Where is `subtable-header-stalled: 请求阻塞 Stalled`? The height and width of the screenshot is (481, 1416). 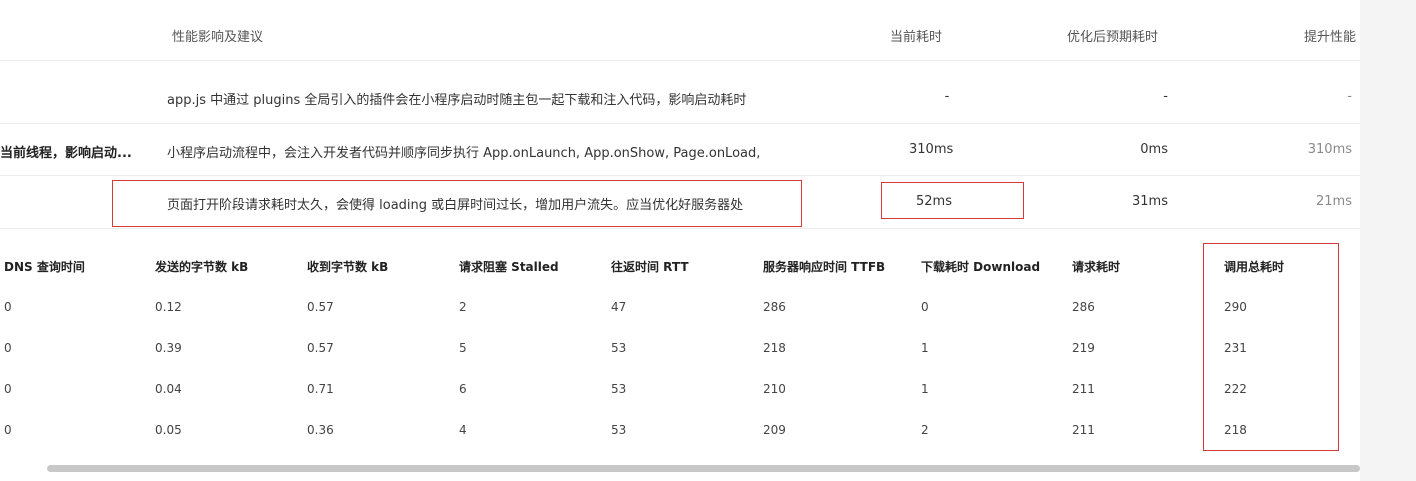 subtable-header-stalled: 请求阻塞 Stalled is located at coordinates (509, 267).